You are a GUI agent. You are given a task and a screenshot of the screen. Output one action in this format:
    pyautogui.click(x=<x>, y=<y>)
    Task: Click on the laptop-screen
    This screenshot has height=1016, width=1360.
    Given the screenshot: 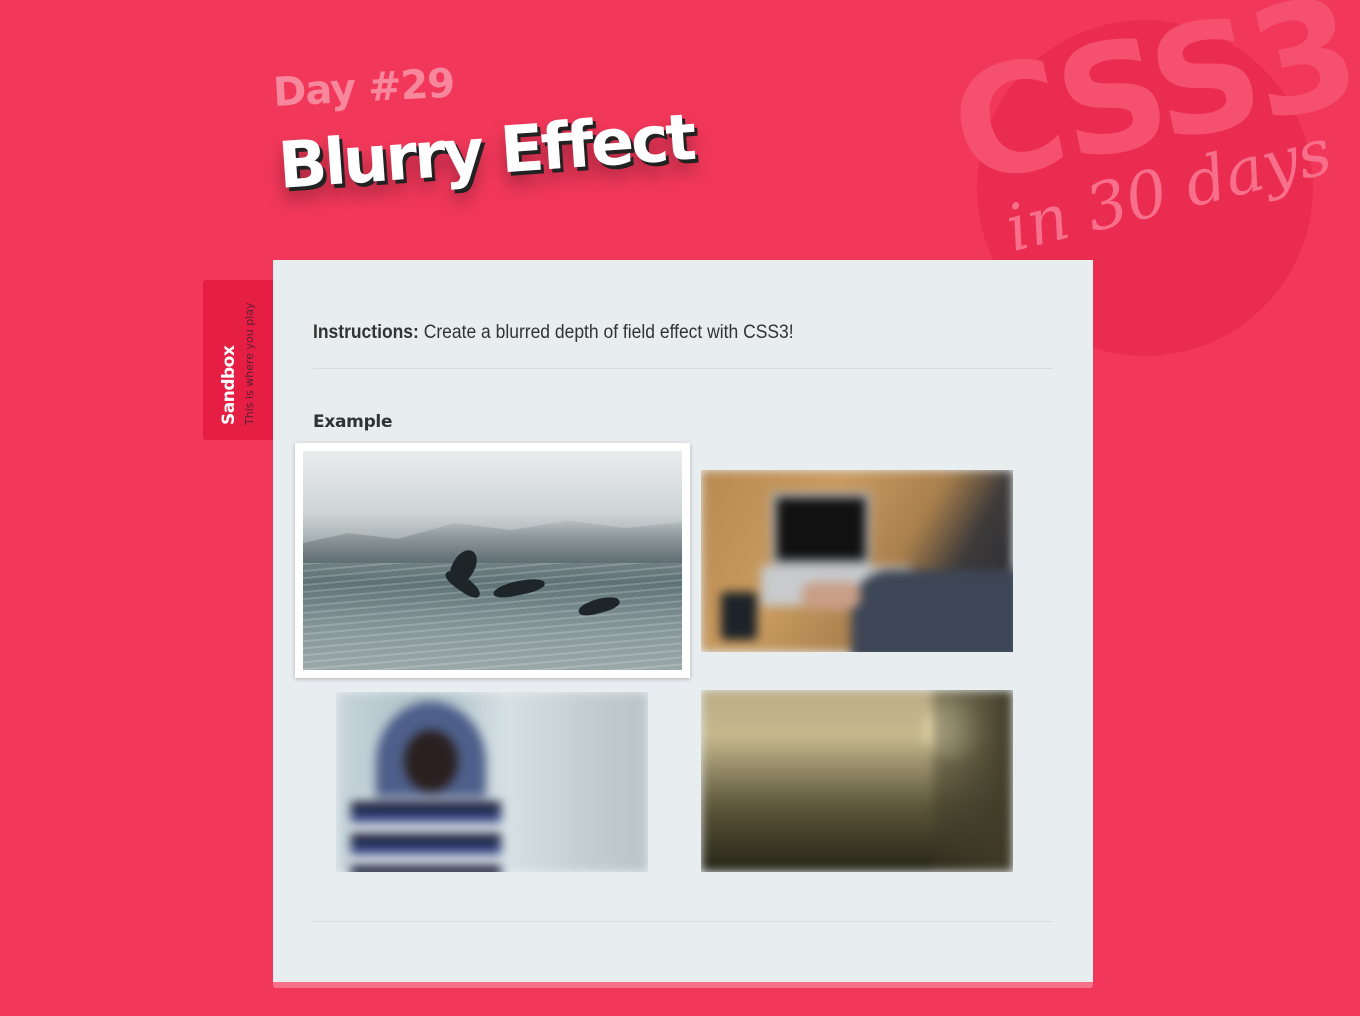 What is the action you would take?
    pyautogui.click(x=821, y=529)
    